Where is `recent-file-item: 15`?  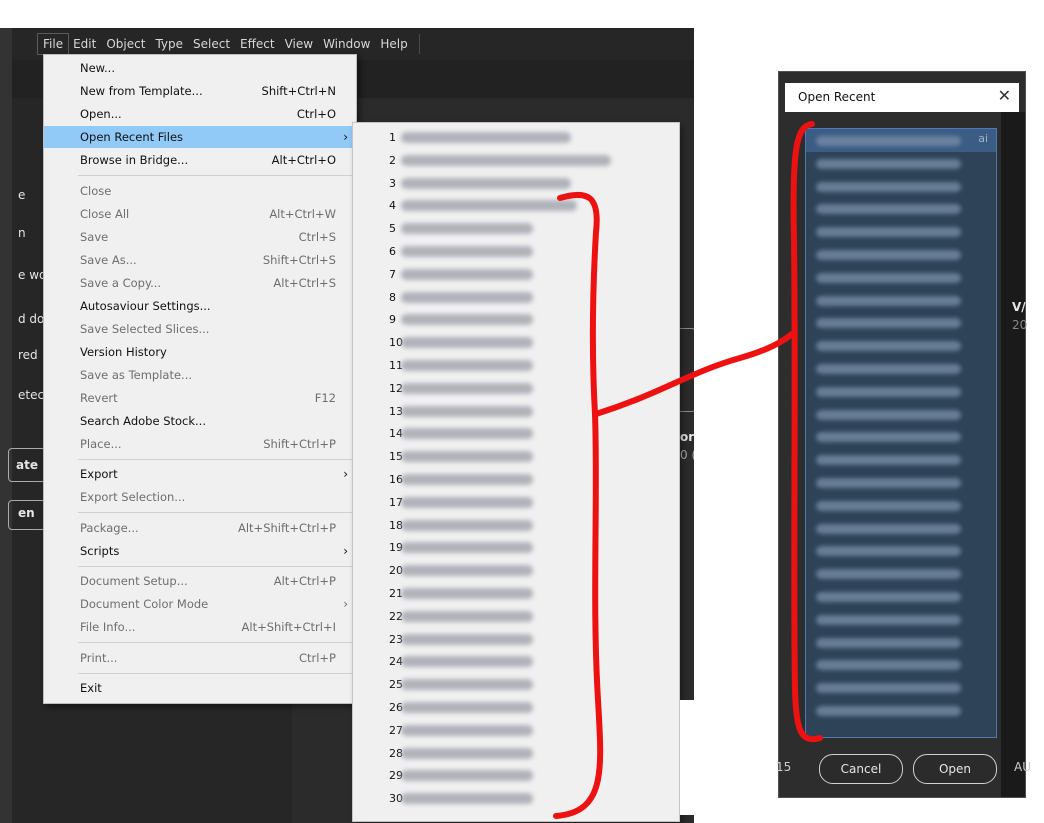
recent-file-item: 15 is located at coordinates (516, 456).